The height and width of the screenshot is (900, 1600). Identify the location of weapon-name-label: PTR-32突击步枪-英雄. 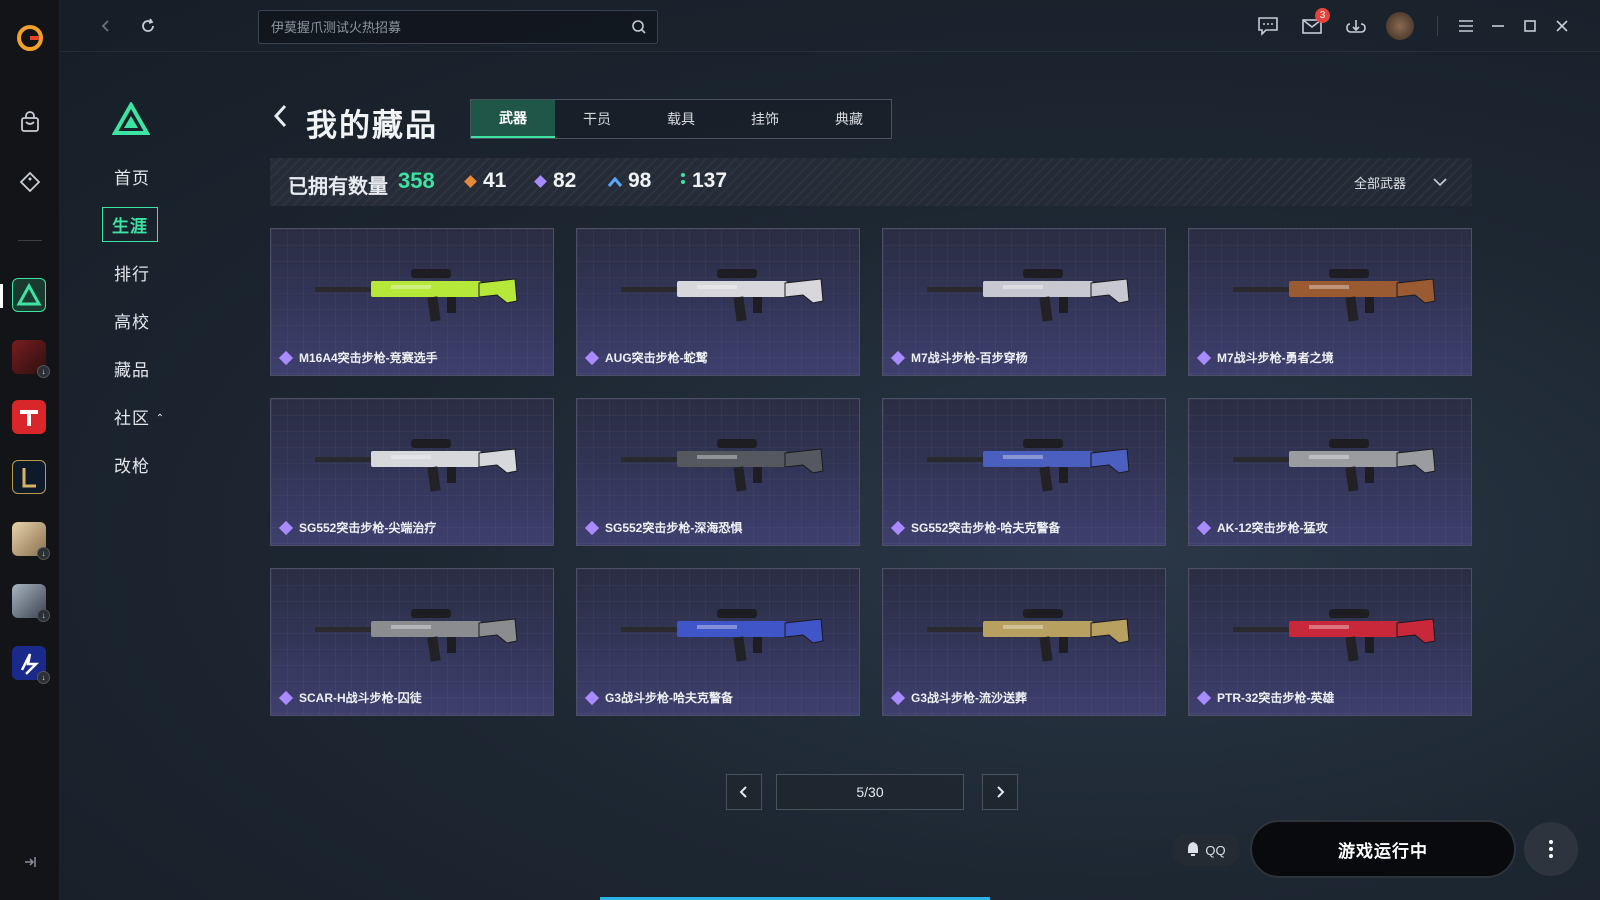
(1276, 698).